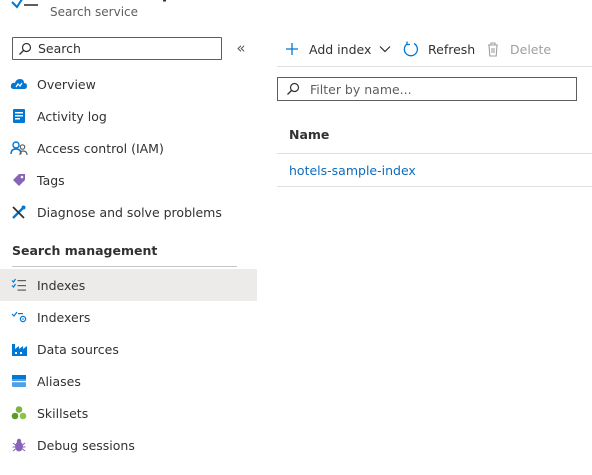  I want to click on sidebar-item-label: Diagnose and solve problems, so click(129, 212).